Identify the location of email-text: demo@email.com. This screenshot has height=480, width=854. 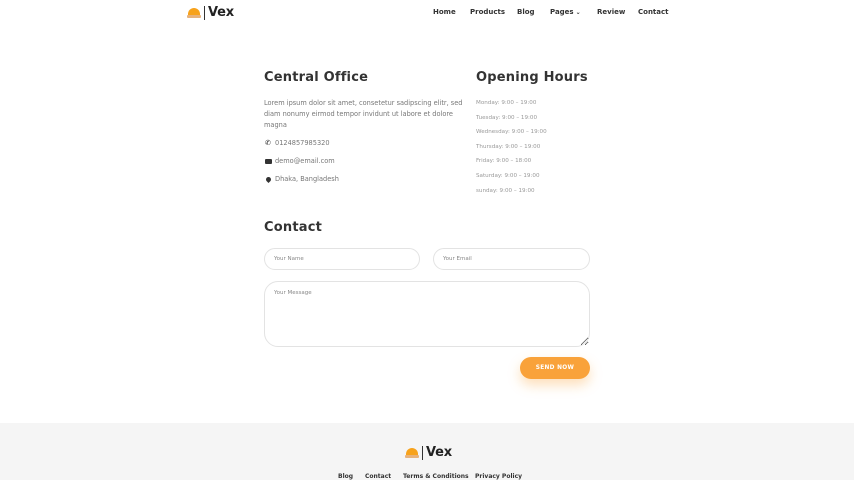
(305, 161).